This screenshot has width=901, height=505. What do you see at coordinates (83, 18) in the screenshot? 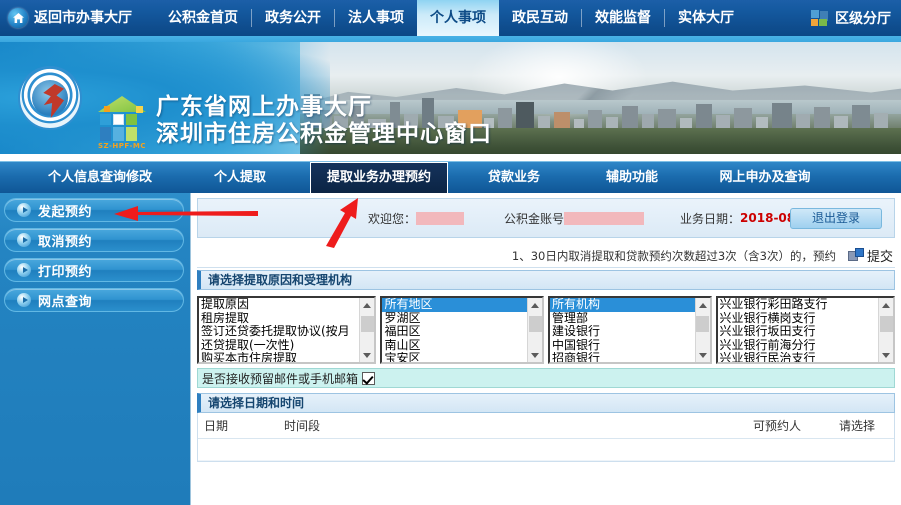
I see `nav-item-label-0: 返回市办事大厅` at bounding box center [83, 18].